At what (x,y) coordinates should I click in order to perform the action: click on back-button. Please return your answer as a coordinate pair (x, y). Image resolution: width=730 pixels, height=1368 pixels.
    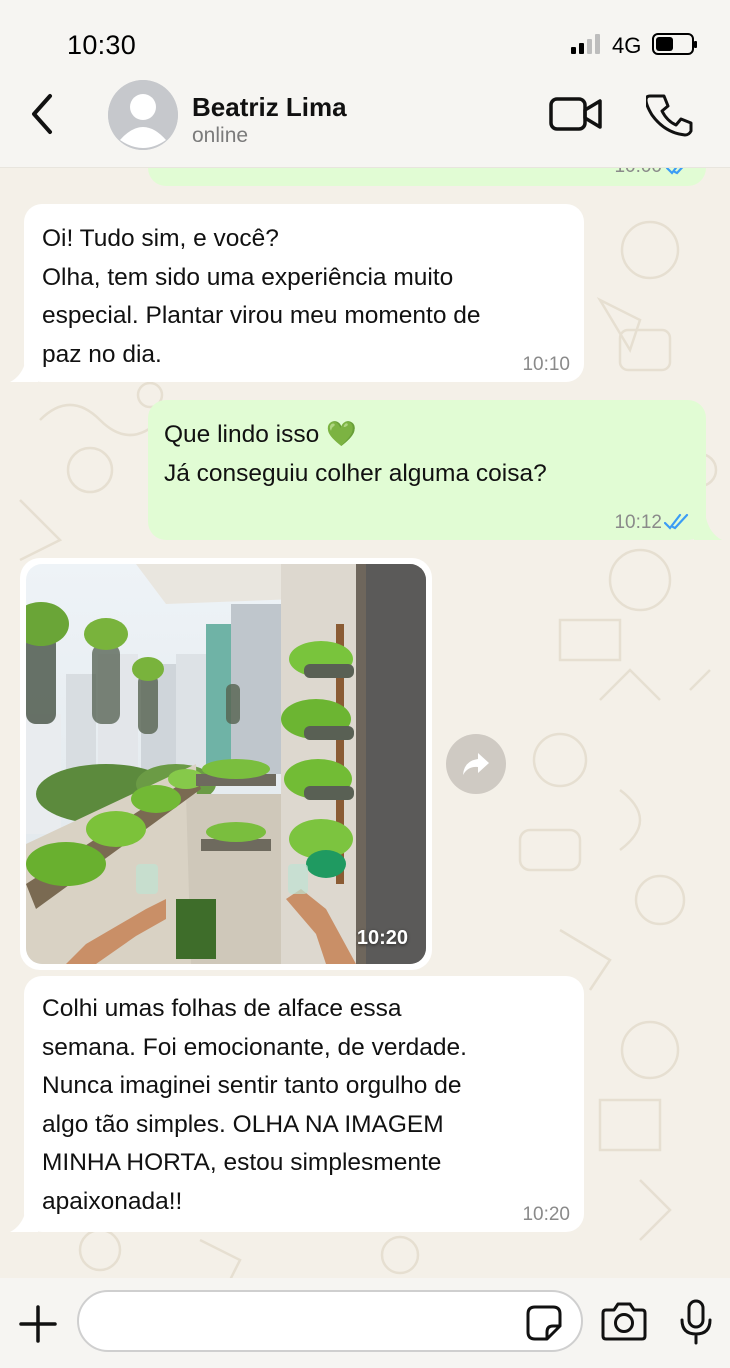
    Looking at the image, I should click on (42, 114).